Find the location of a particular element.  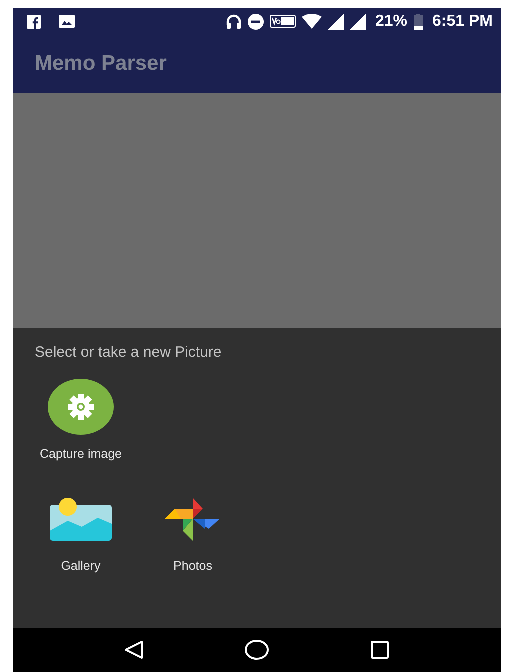

home-icon is located at coordinates (256, 650).